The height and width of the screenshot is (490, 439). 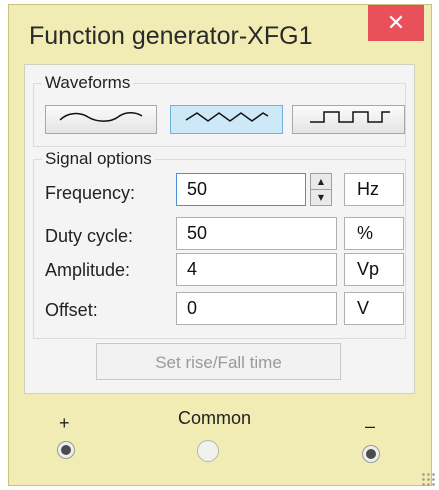 What do you see at coordinates (88, 270) in the screenshot?
I see `amplitude-label: Amplitude:` at bounding box center [88, 270].